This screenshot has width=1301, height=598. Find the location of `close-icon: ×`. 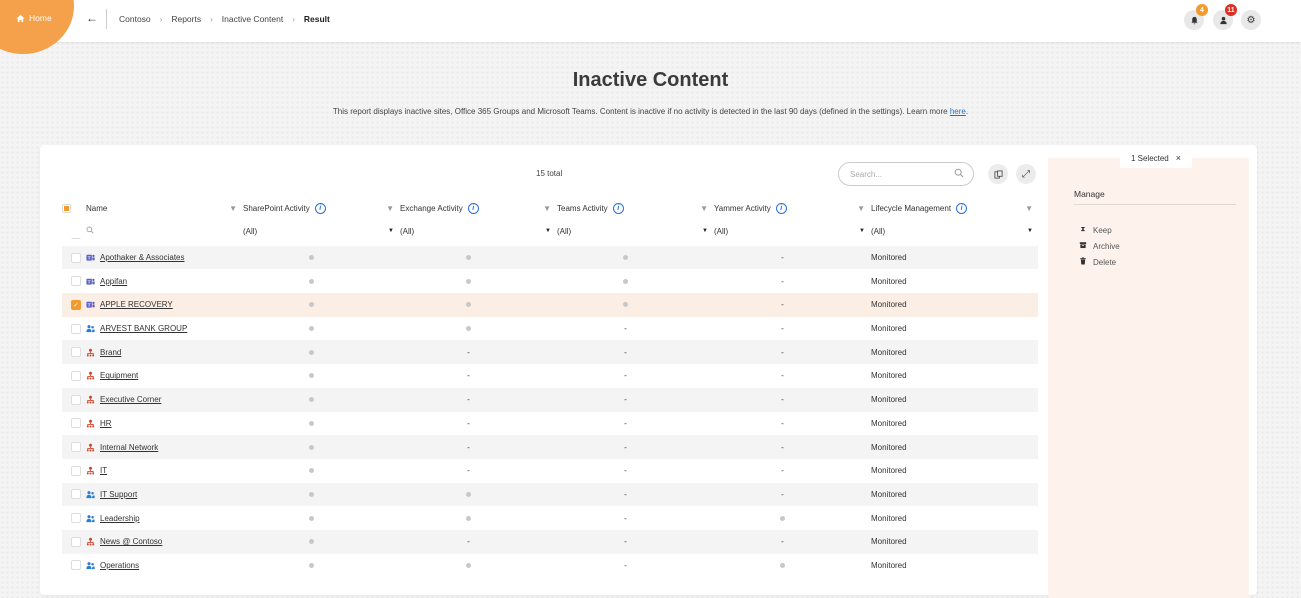

close-icon: × is located at coordinates (1178, 158).